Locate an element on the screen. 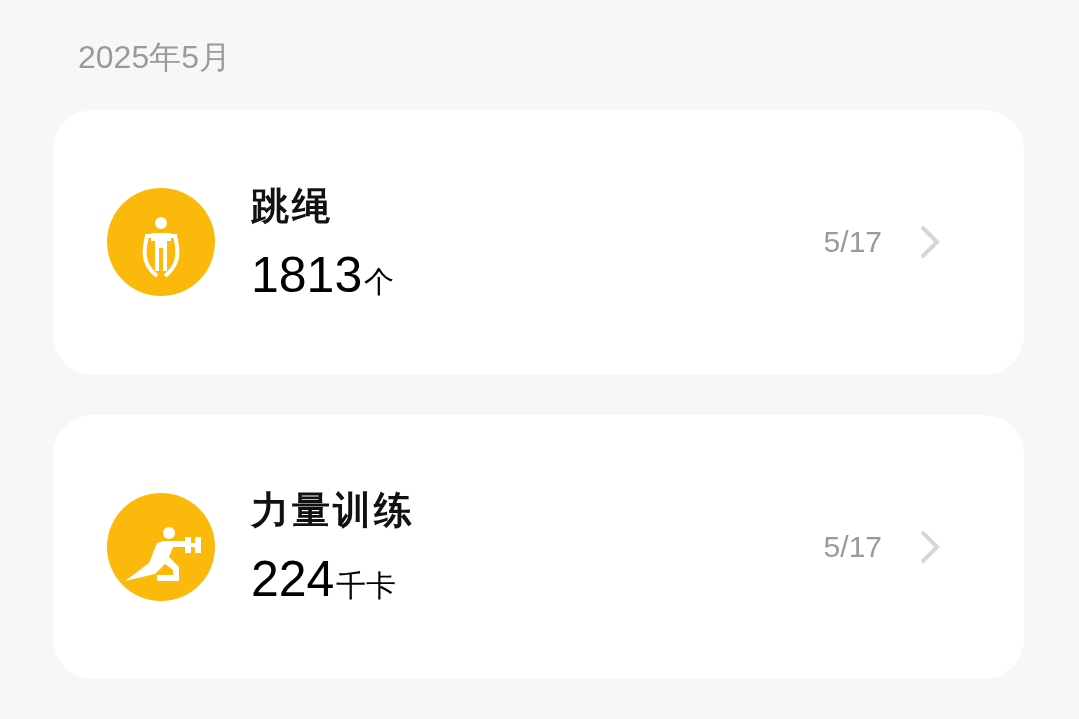  month-heading: 2025年5月 is located at coordinates (155, 57).